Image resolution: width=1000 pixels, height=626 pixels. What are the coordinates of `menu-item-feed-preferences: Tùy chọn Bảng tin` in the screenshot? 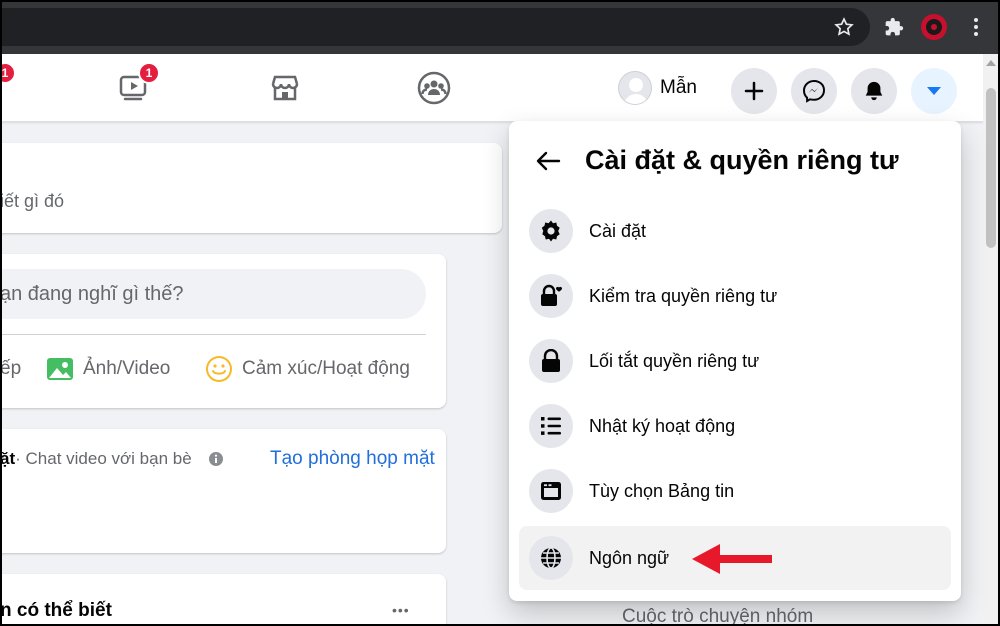 It's located at (735, 491).